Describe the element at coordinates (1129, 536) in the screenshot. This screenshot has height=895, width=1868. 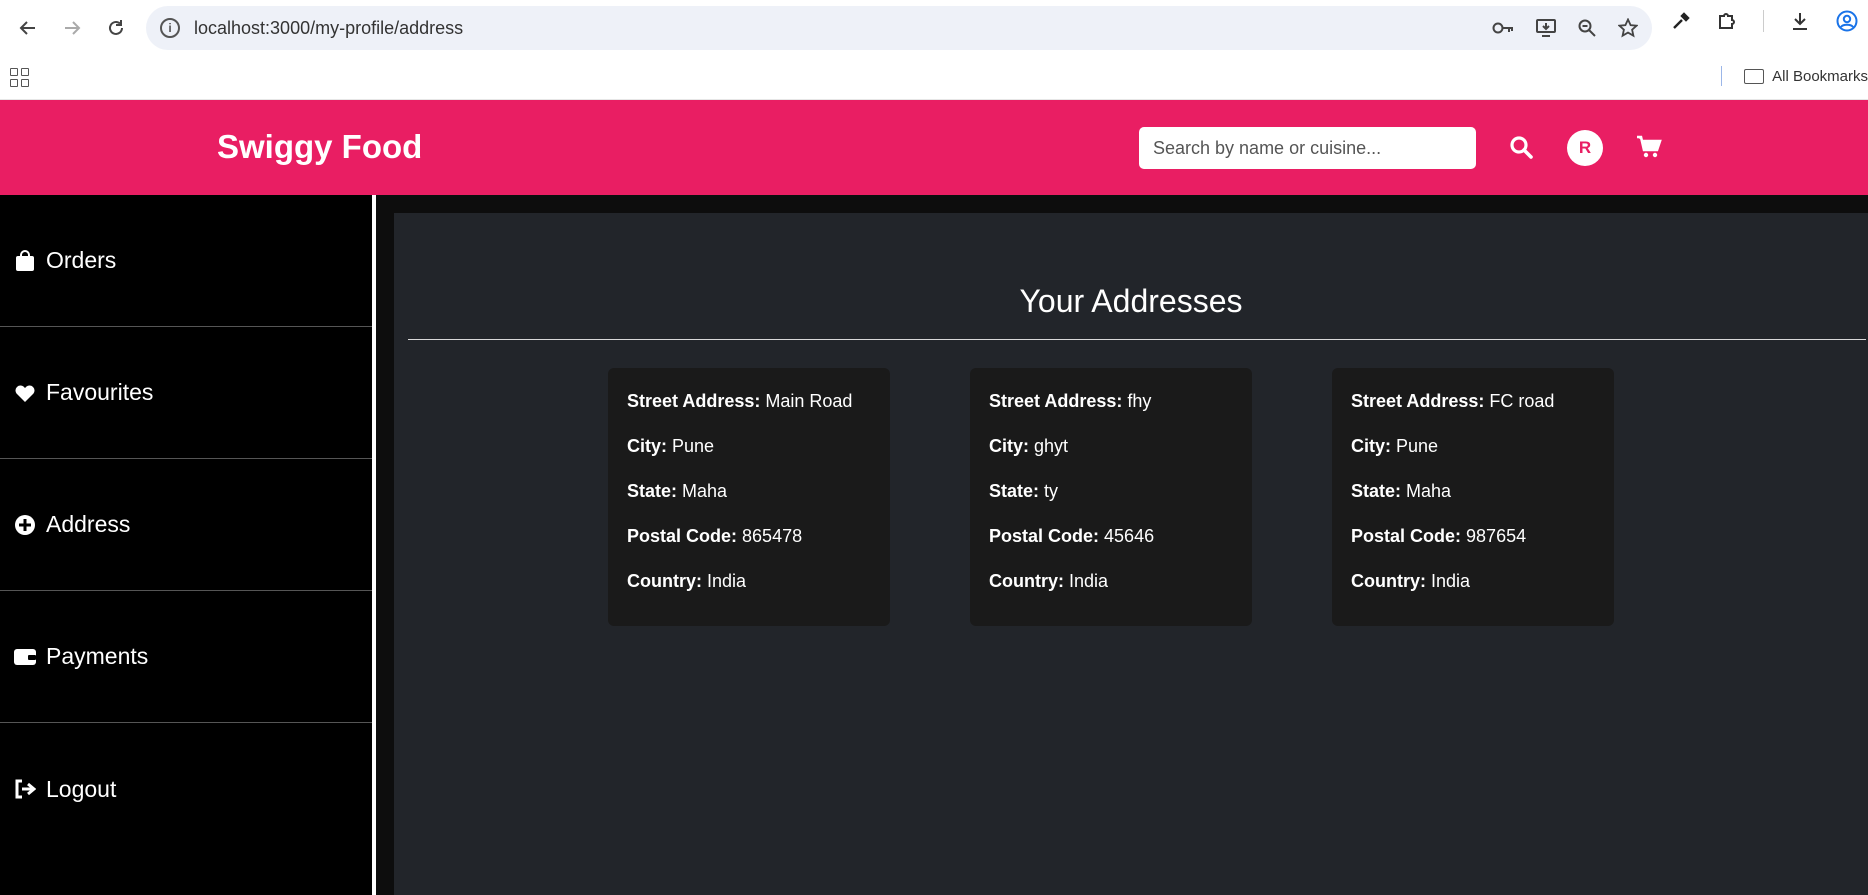
I see `postal-value: 45646` at that location.